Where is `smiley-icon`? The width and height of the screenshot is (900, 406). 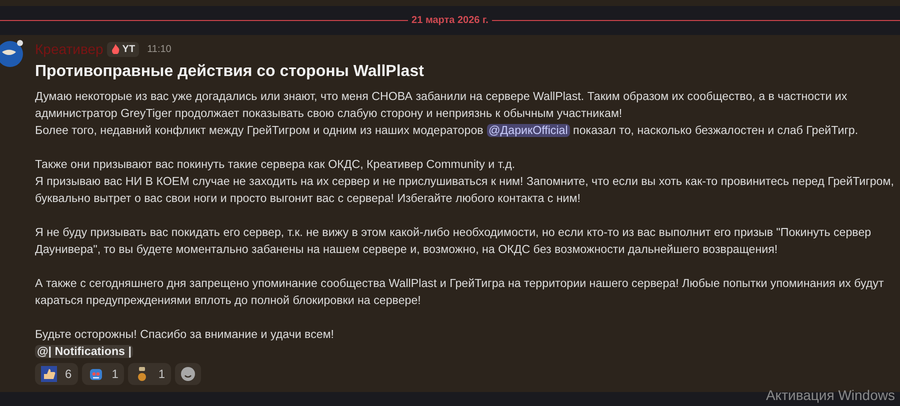 smiley-icon is located at coordinates (188, 374).